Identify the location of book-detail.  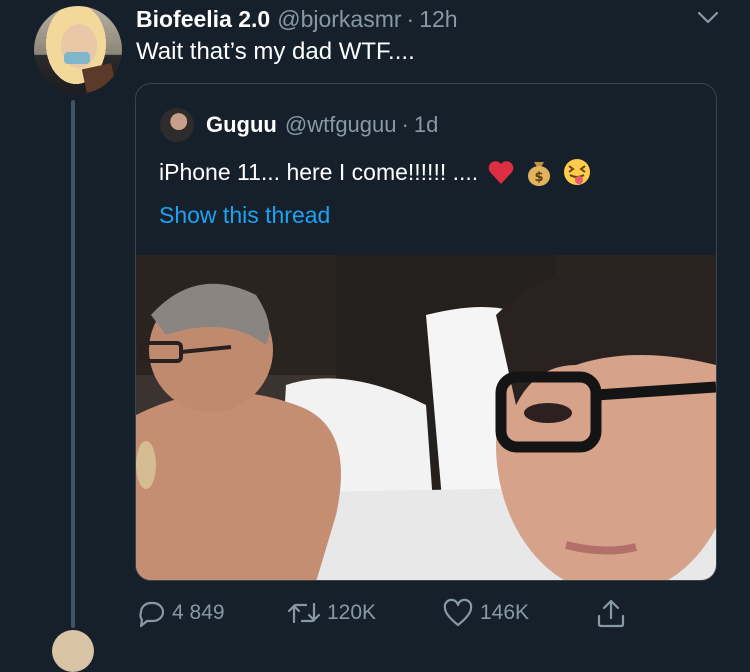
(99, 78).